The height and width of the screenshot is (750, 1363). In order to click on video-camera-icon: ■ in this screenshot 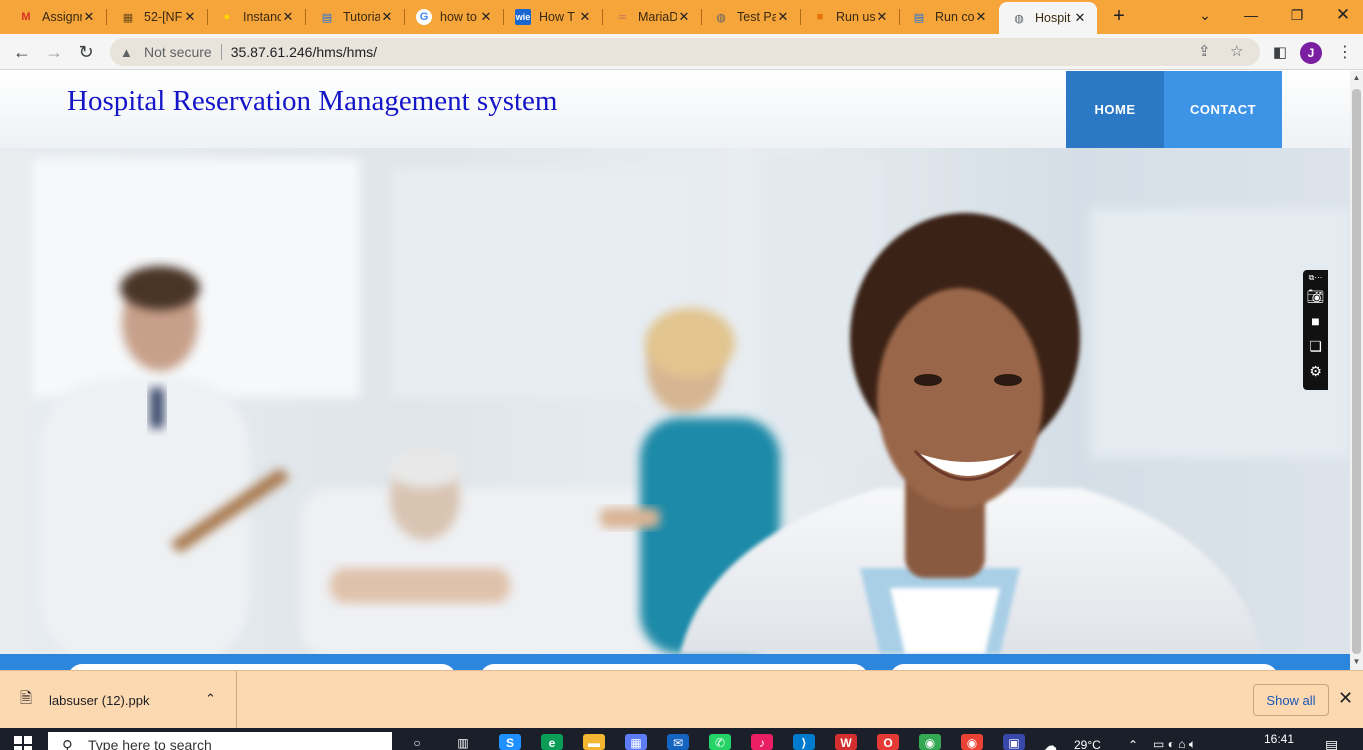, I will do `click(1315, 321)`.